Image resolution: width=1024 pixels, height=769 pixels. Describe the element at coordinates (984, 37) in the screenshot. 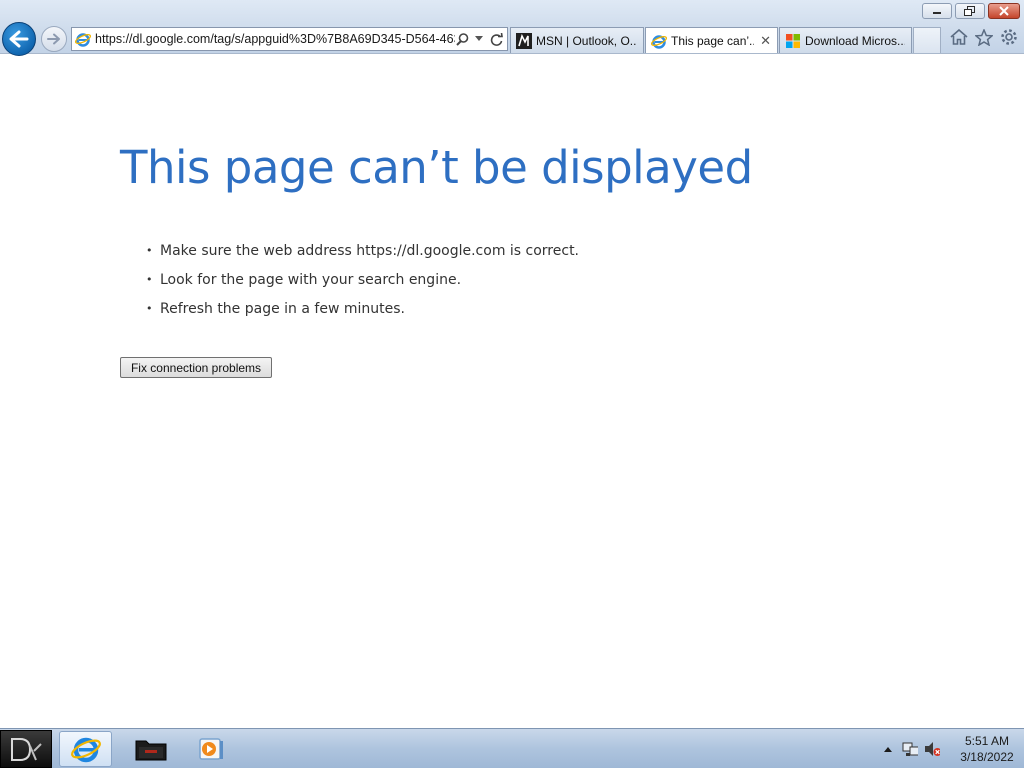

I see `favorites-star-icon` at that location.